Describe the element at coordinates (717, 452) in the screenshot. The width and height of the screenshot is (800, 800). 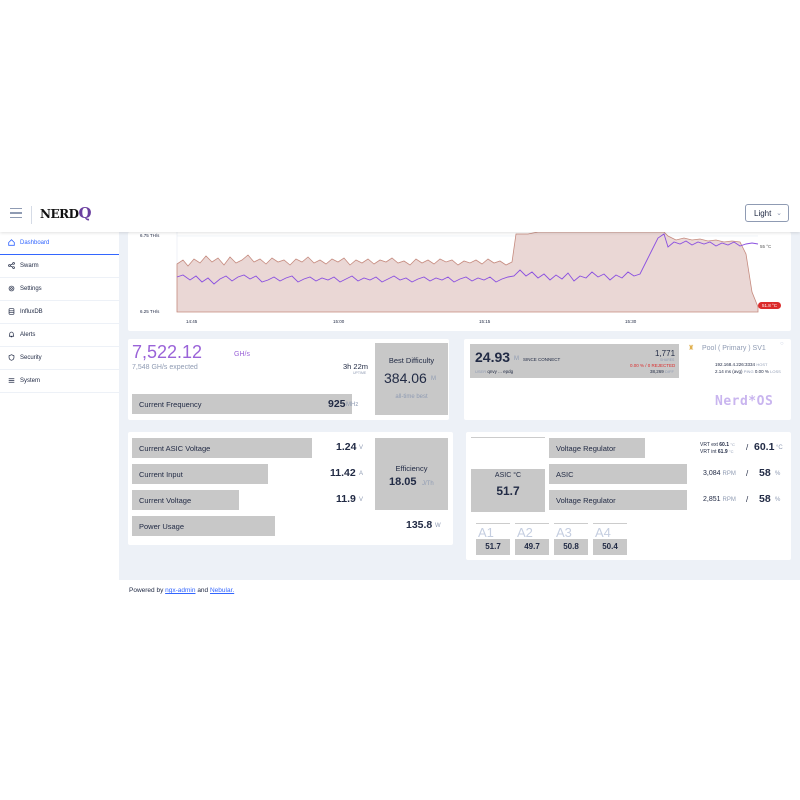
I see `vrt-int: VRT int 61.9 °C` at that location.